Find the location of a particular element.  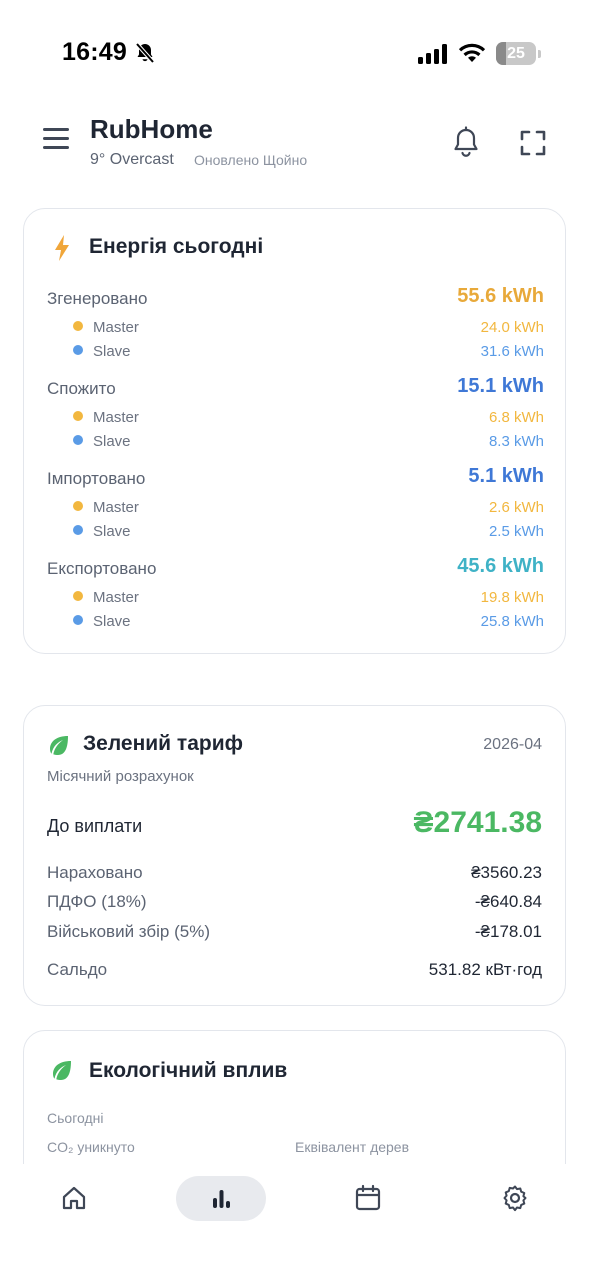

calendar-icon is located at coordinates (368, 1197).